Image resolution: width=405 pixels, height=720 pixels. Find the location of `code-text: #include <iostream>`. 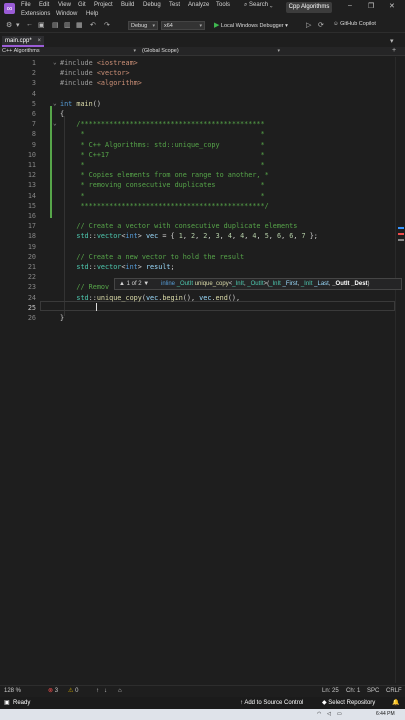

code-text: #include <iostream> is located at coordinates (99, 63).